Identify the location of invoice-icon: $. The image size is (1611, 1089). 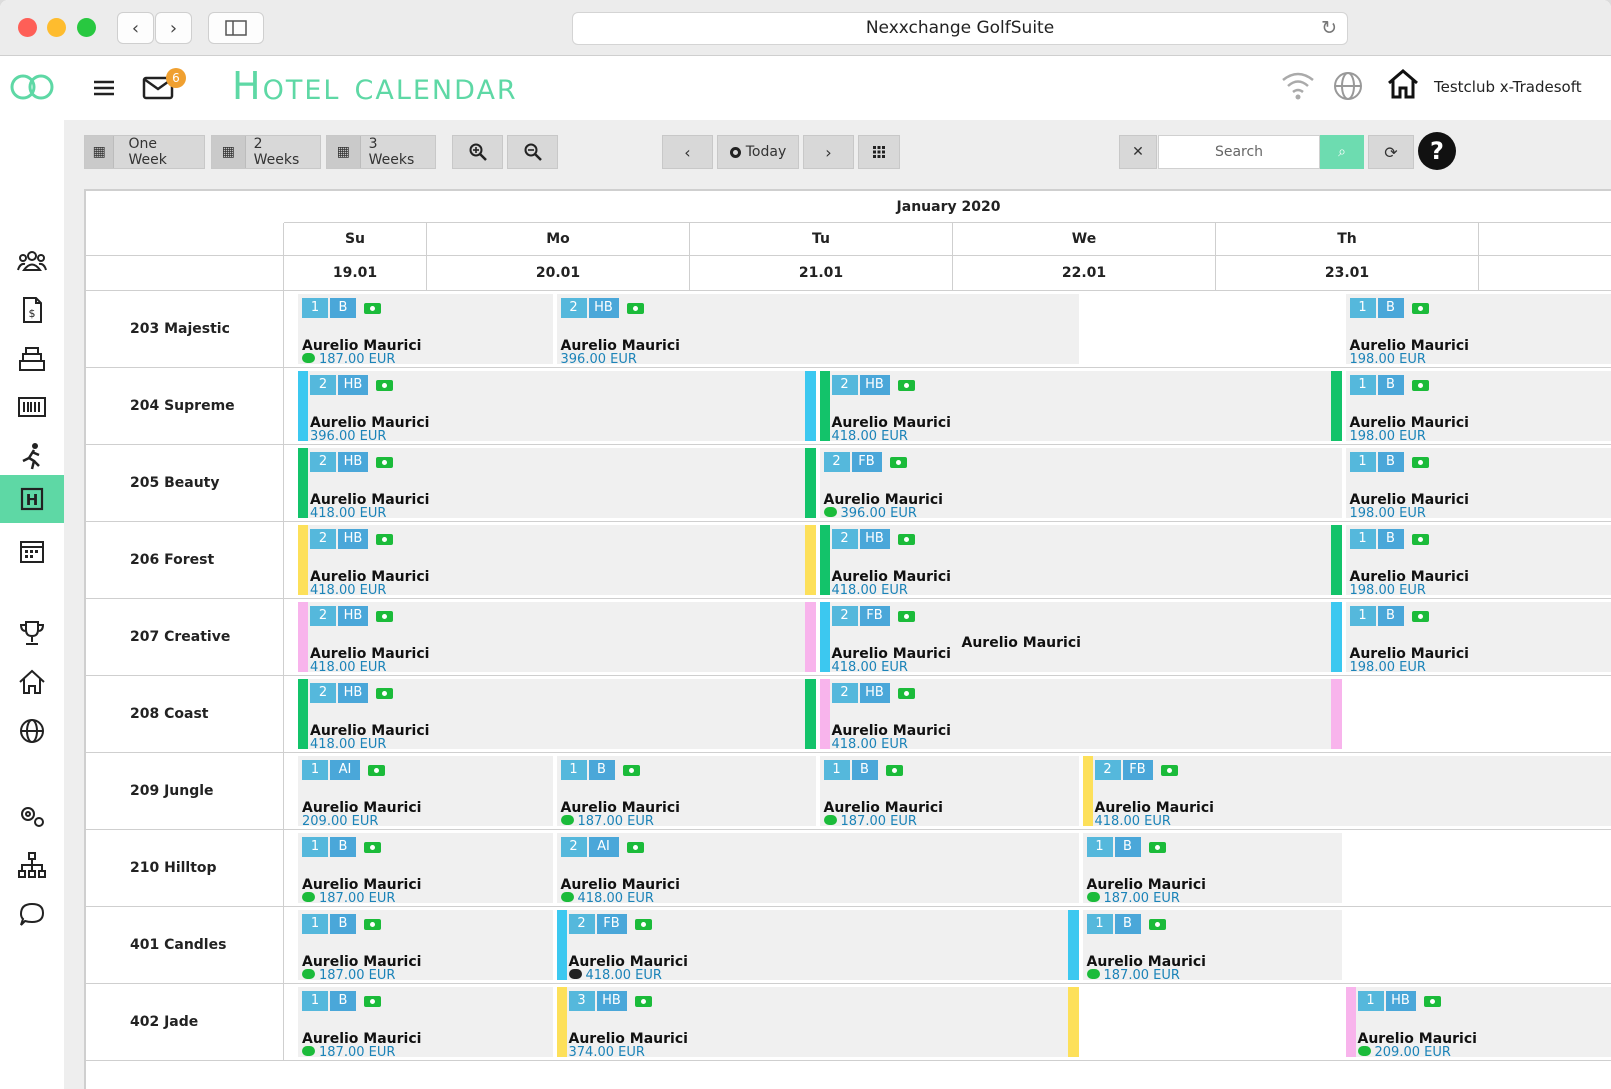
(32, 310).